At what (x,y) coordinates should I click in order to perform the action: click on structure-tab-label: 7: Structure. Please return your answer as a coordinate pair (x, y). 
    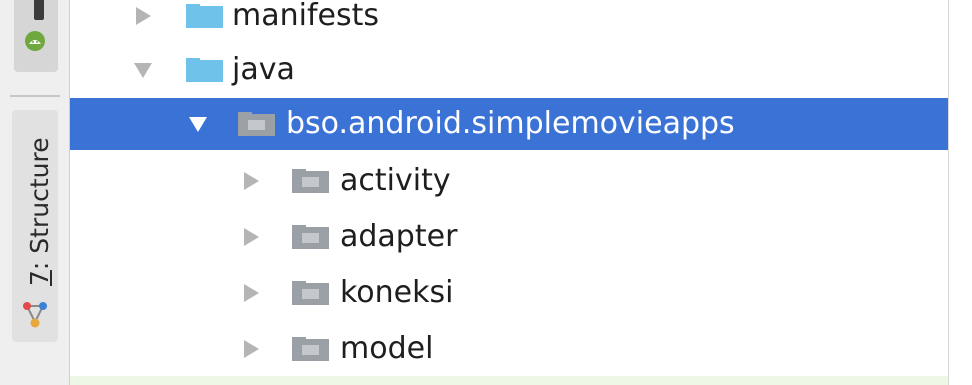
    Looking at the image, I should click on (39, 211).